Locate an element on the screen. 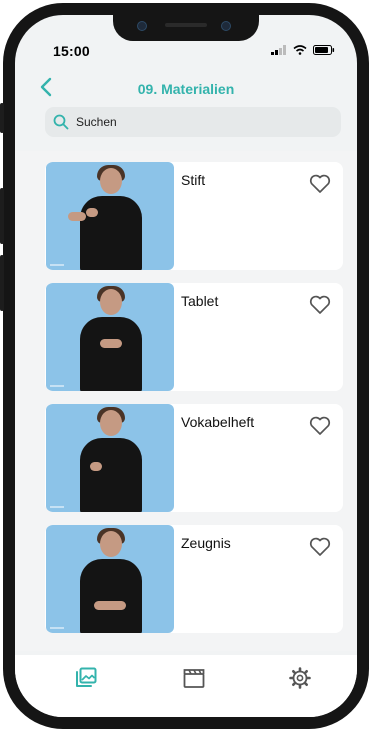 Image resolution: width=374 pixels, height=733 pixels. page-title: 09. Materialien is located at coordinates (186, 89).